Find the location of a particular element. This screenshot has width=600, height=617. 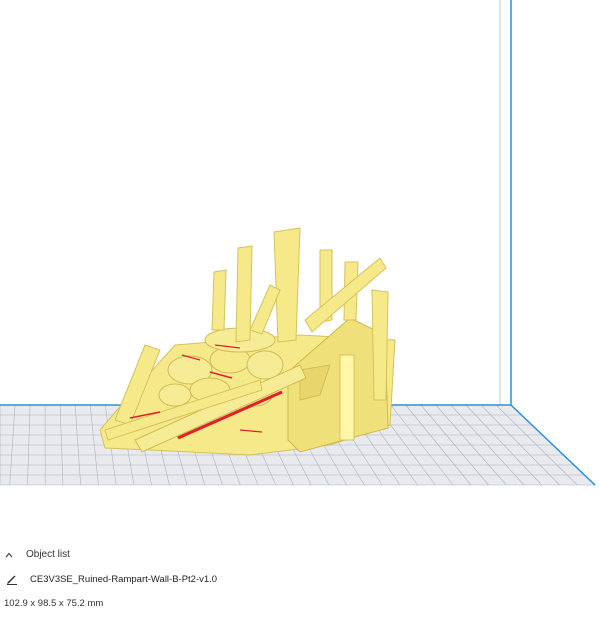

object-name-row: CE3V3SE_Ruined-Rampart-Wall-B-Pt2-v1.0 is located at coordinates (111, 579).